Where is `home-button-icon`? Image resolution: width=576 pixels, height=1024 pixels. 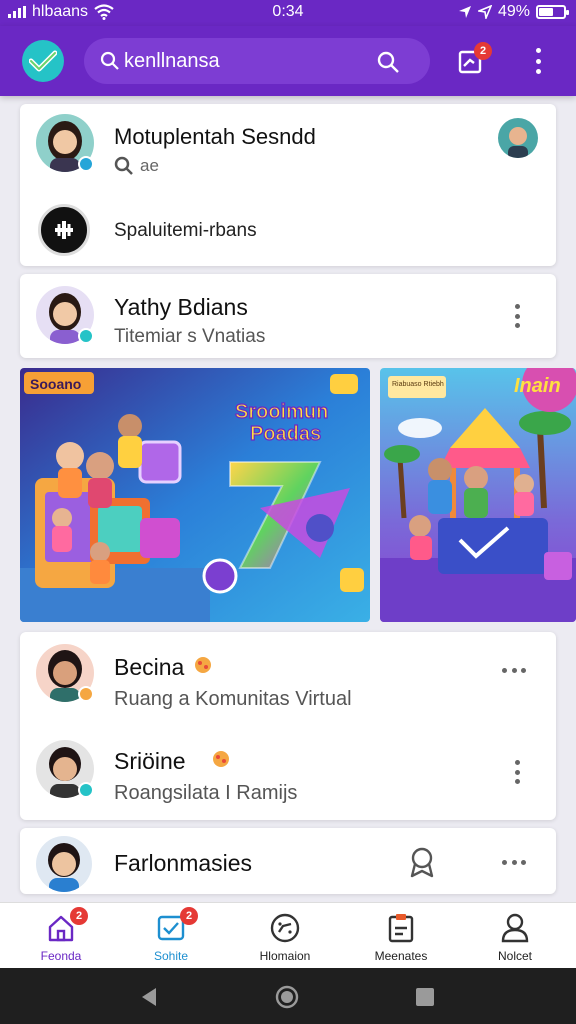 home-button-icon is located at coordinates (287, 997).